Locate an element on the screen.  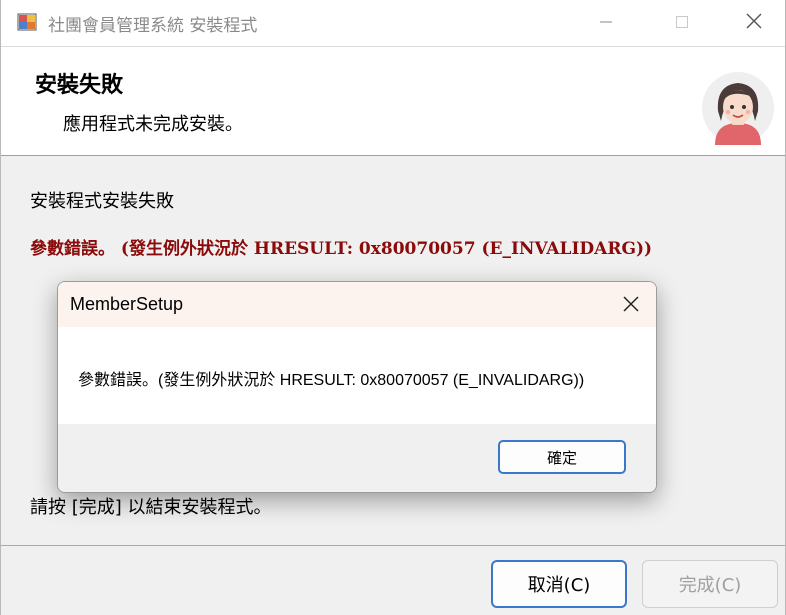
cancel-button: 取消(C) is located at coordinates (559, 584).